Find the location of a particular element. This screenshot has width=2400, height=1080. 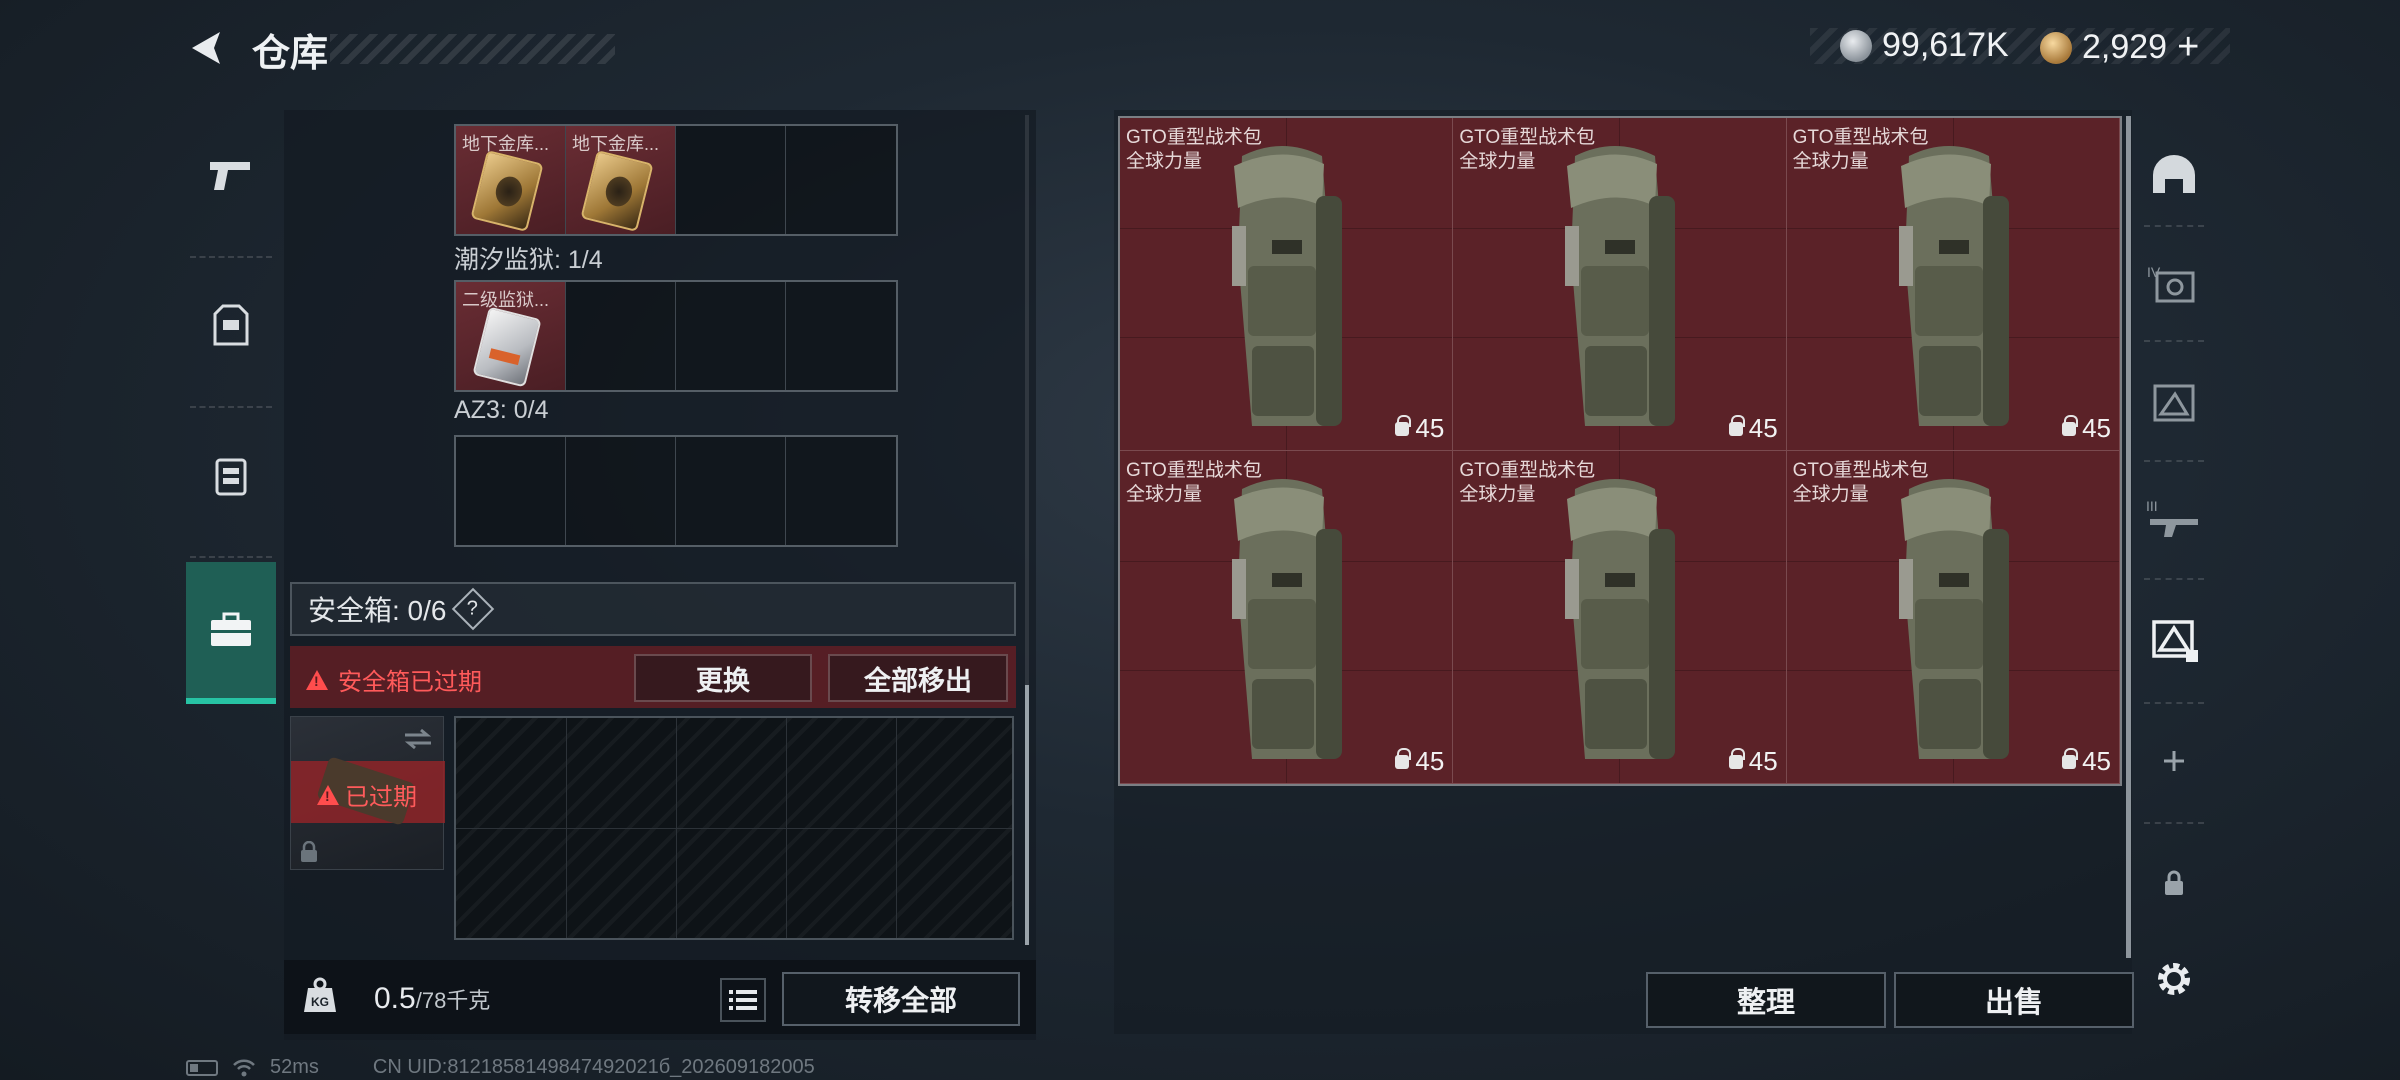

help-button: ? is located at coordinates (473, 609).